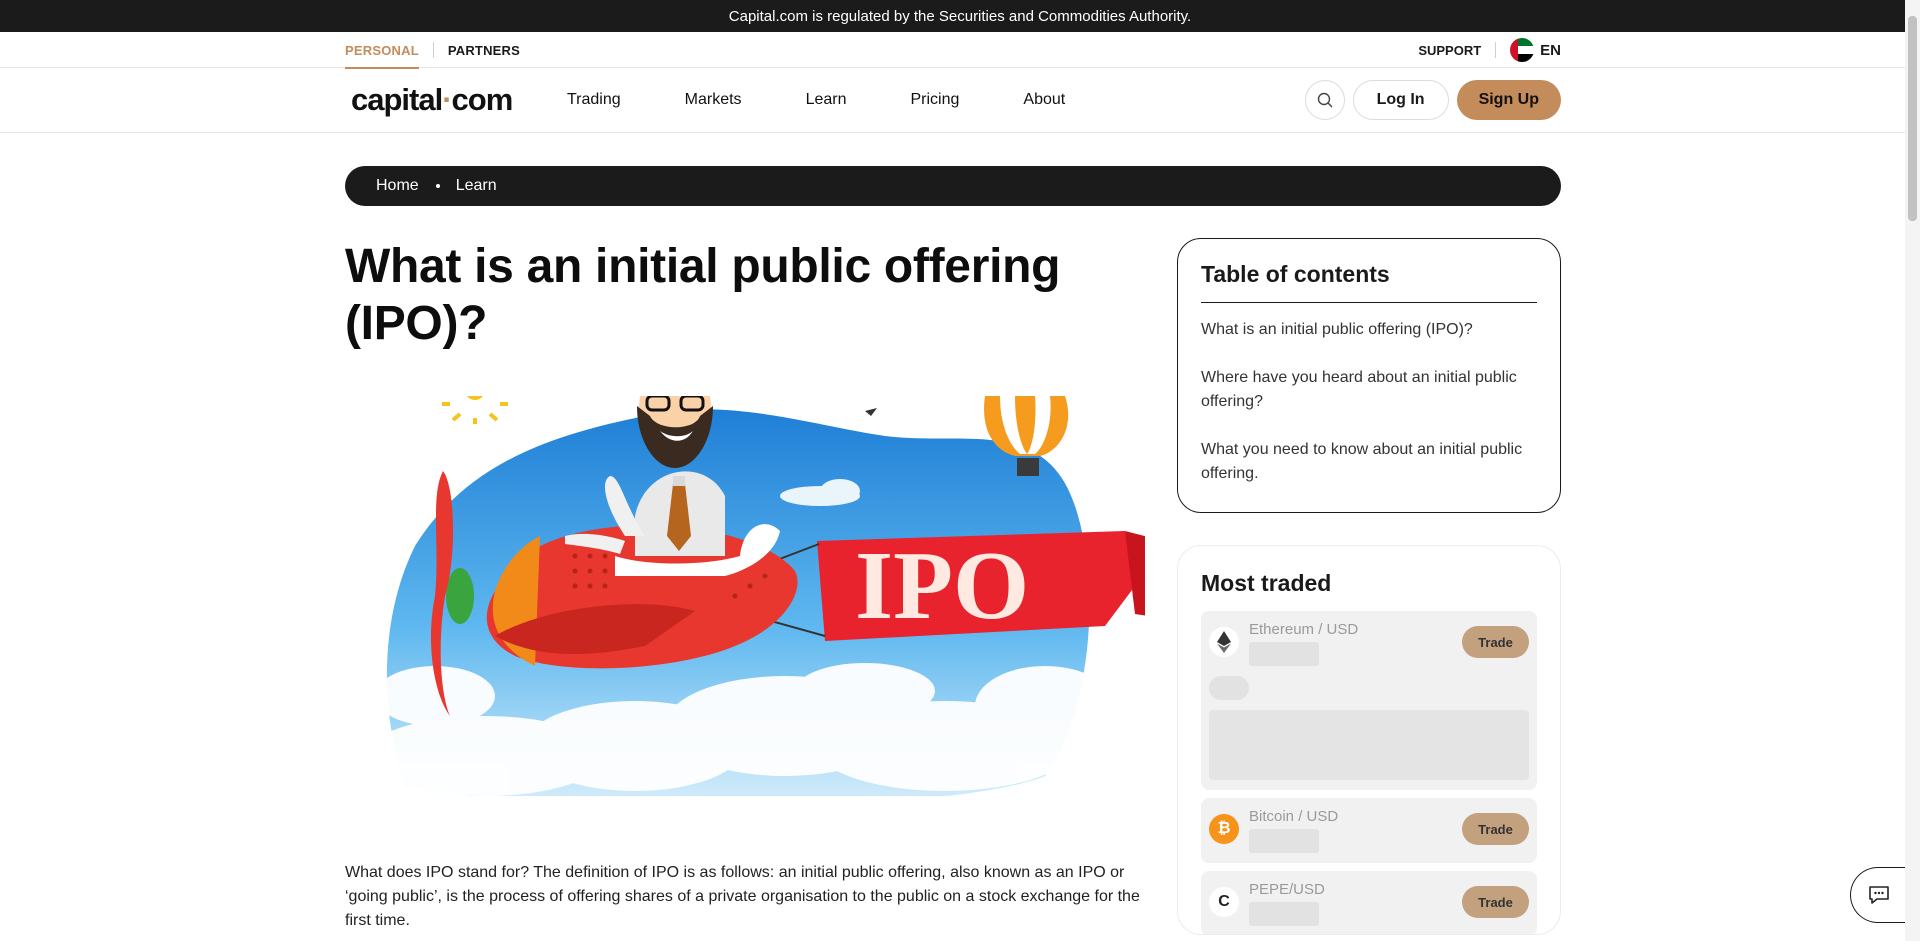  I want to click on ipo-banner-text: IPO, so click(942, 586).